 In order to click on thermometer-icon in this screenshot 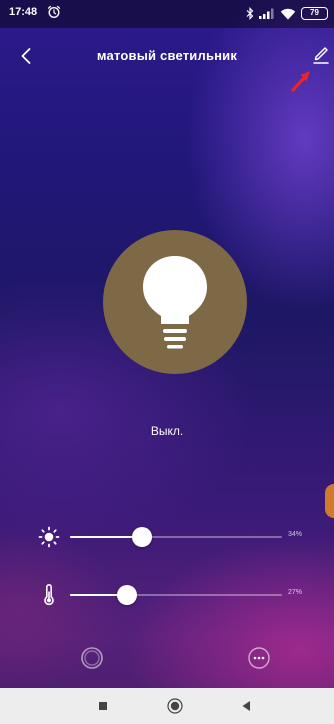, I will do `click(49, 595)`.